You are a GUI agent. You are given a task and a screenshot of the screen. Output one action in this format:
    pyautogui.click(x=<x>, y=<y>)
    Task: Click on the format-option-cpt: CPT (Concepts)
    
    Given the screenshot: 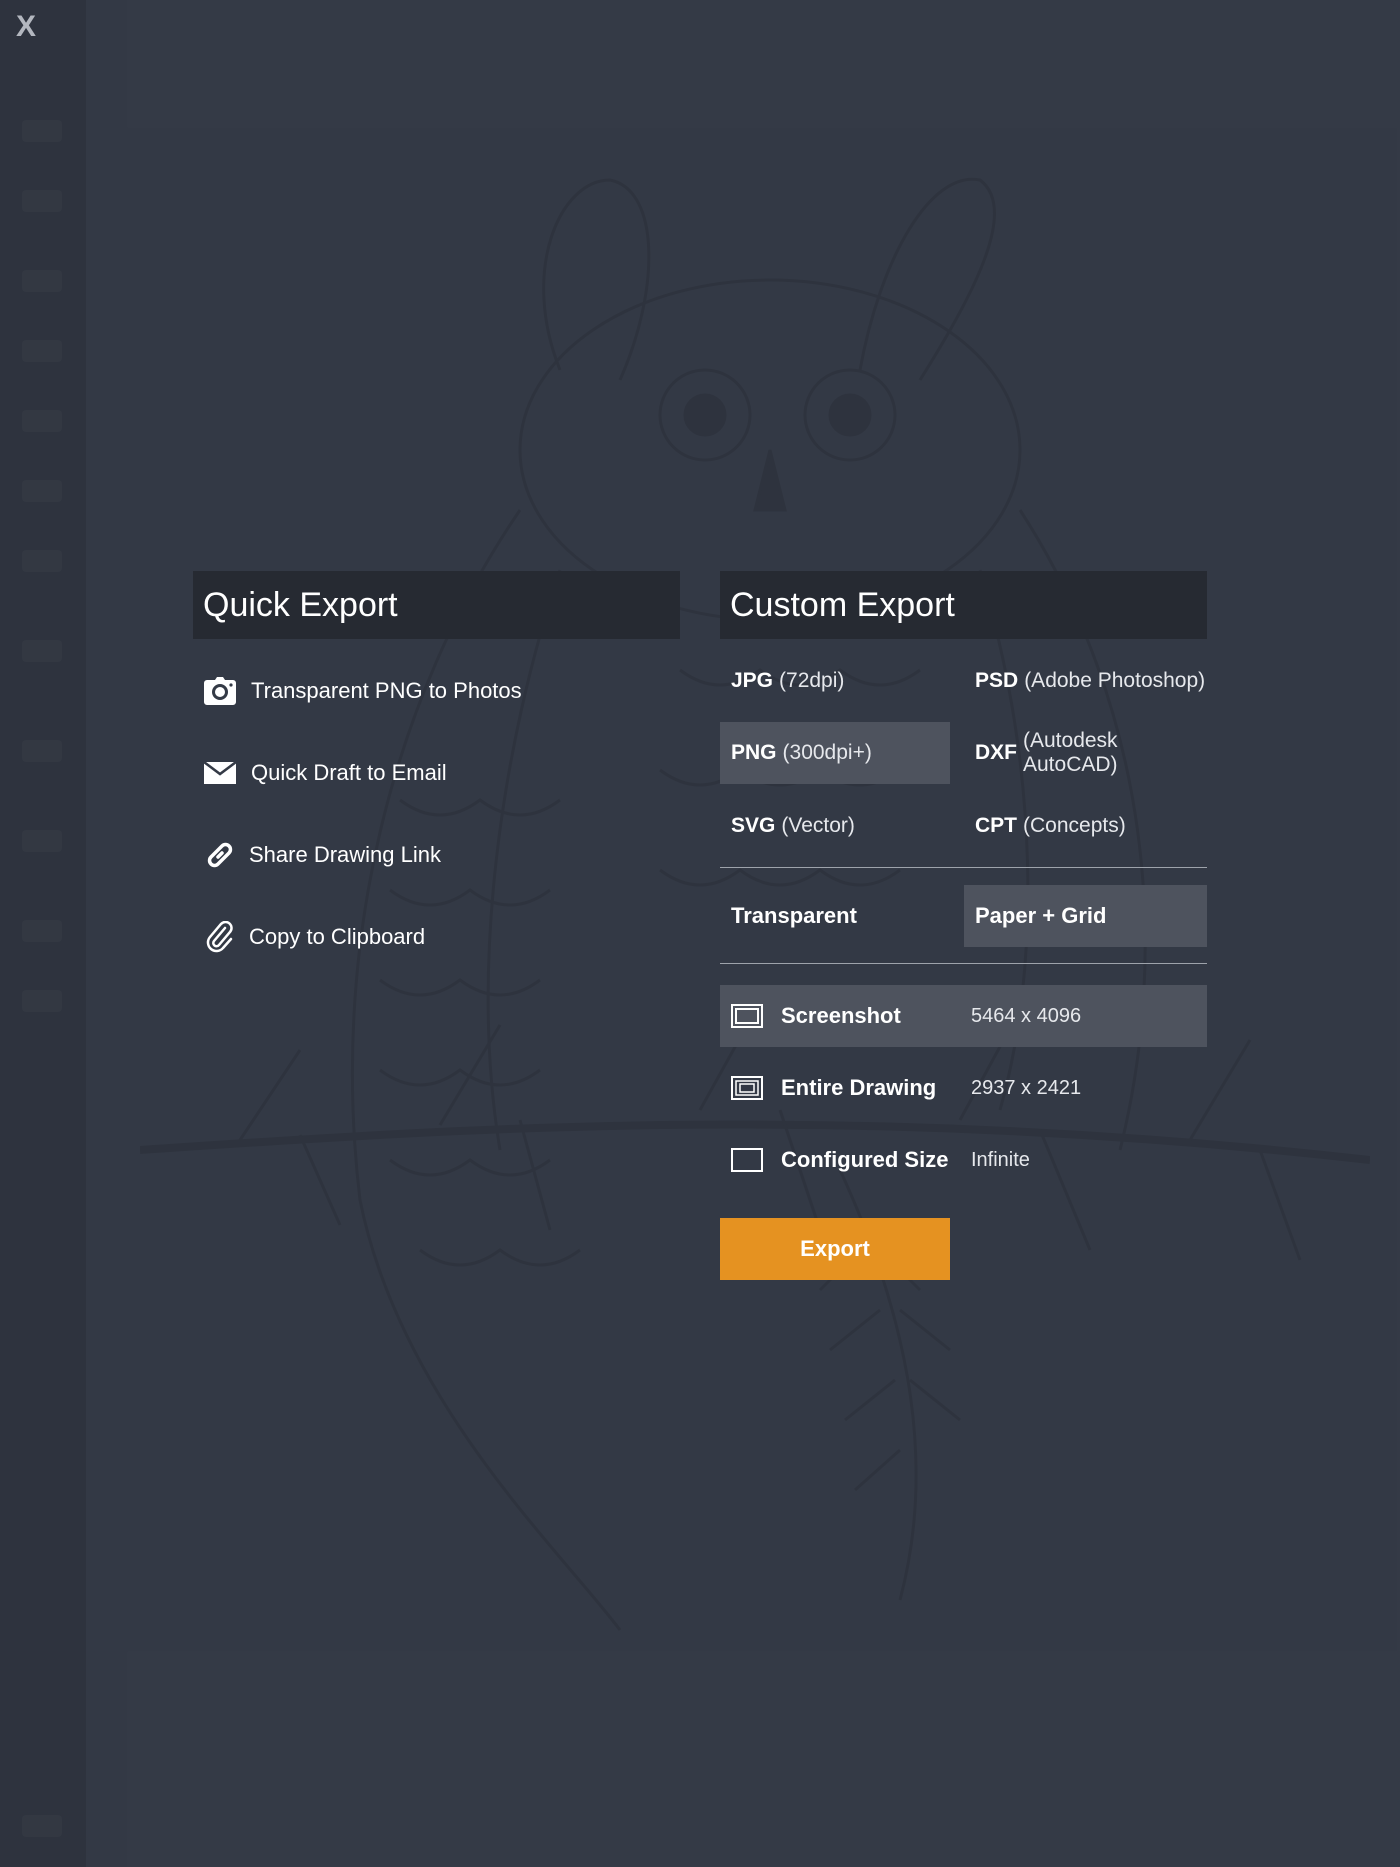 What is the action you would take?
    pyautogui.click(x=1085, y=826)
    